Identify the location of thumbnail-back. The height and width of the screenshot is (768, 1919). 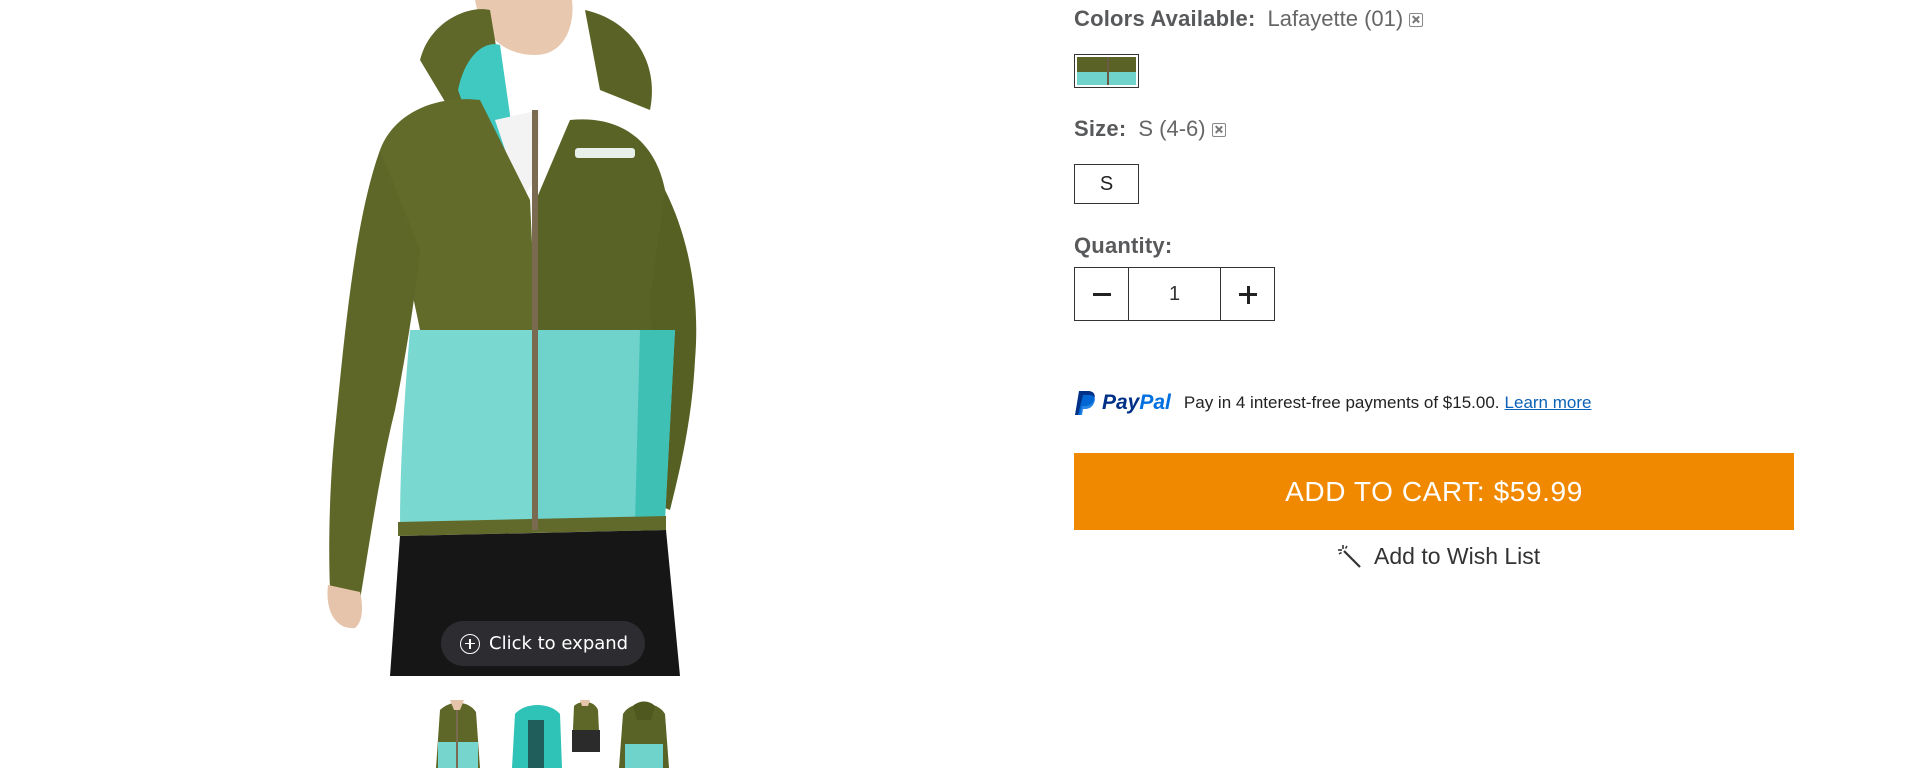
(644, 734).